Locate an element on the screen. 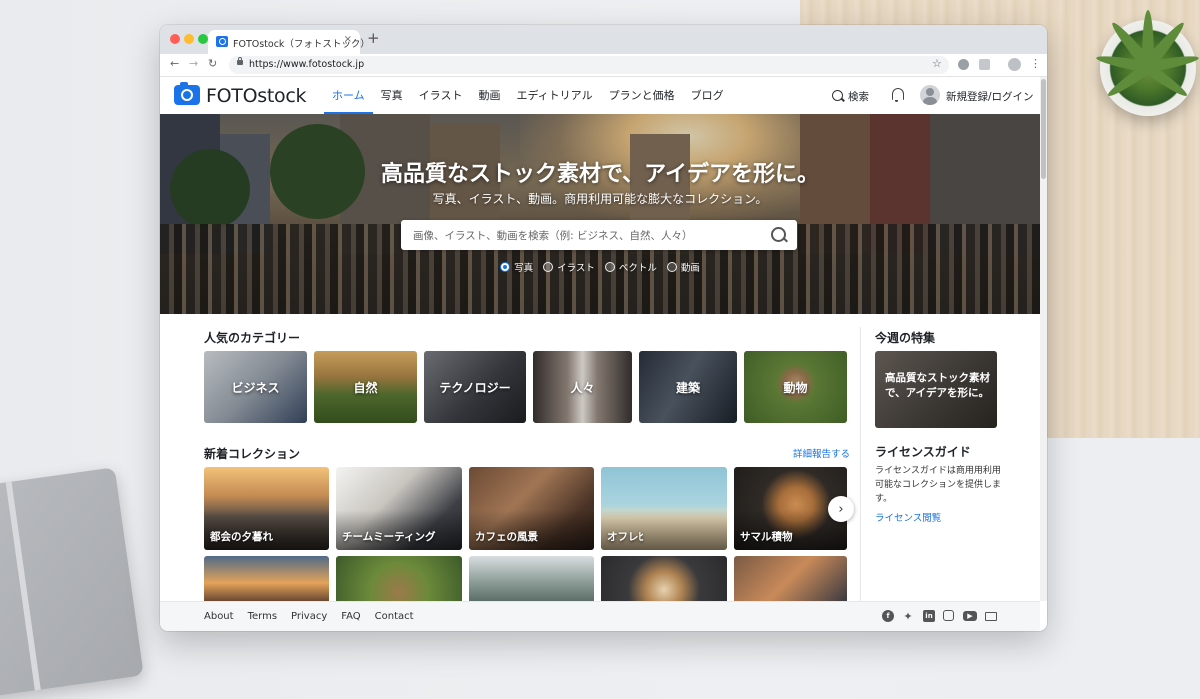  category-card-animals: 動物 is located at coordinates (795, 387).